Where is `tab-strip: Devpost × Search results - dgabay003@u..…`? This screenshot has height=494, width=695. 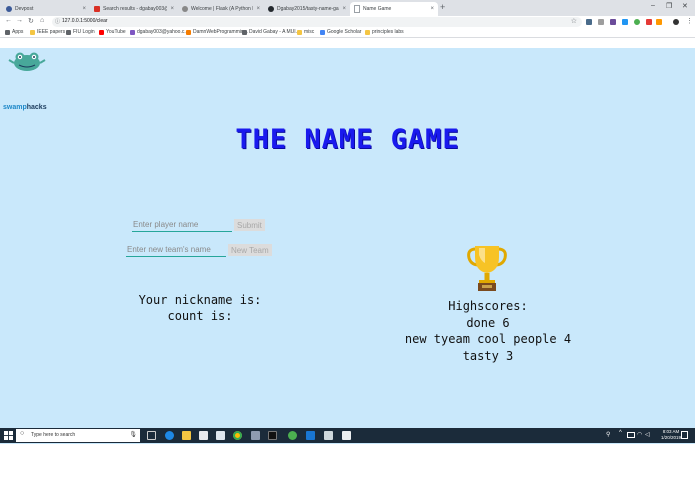
tab-strip: Devpost × Search results - dgabay003@u..… is located at coordinates (347, 8).